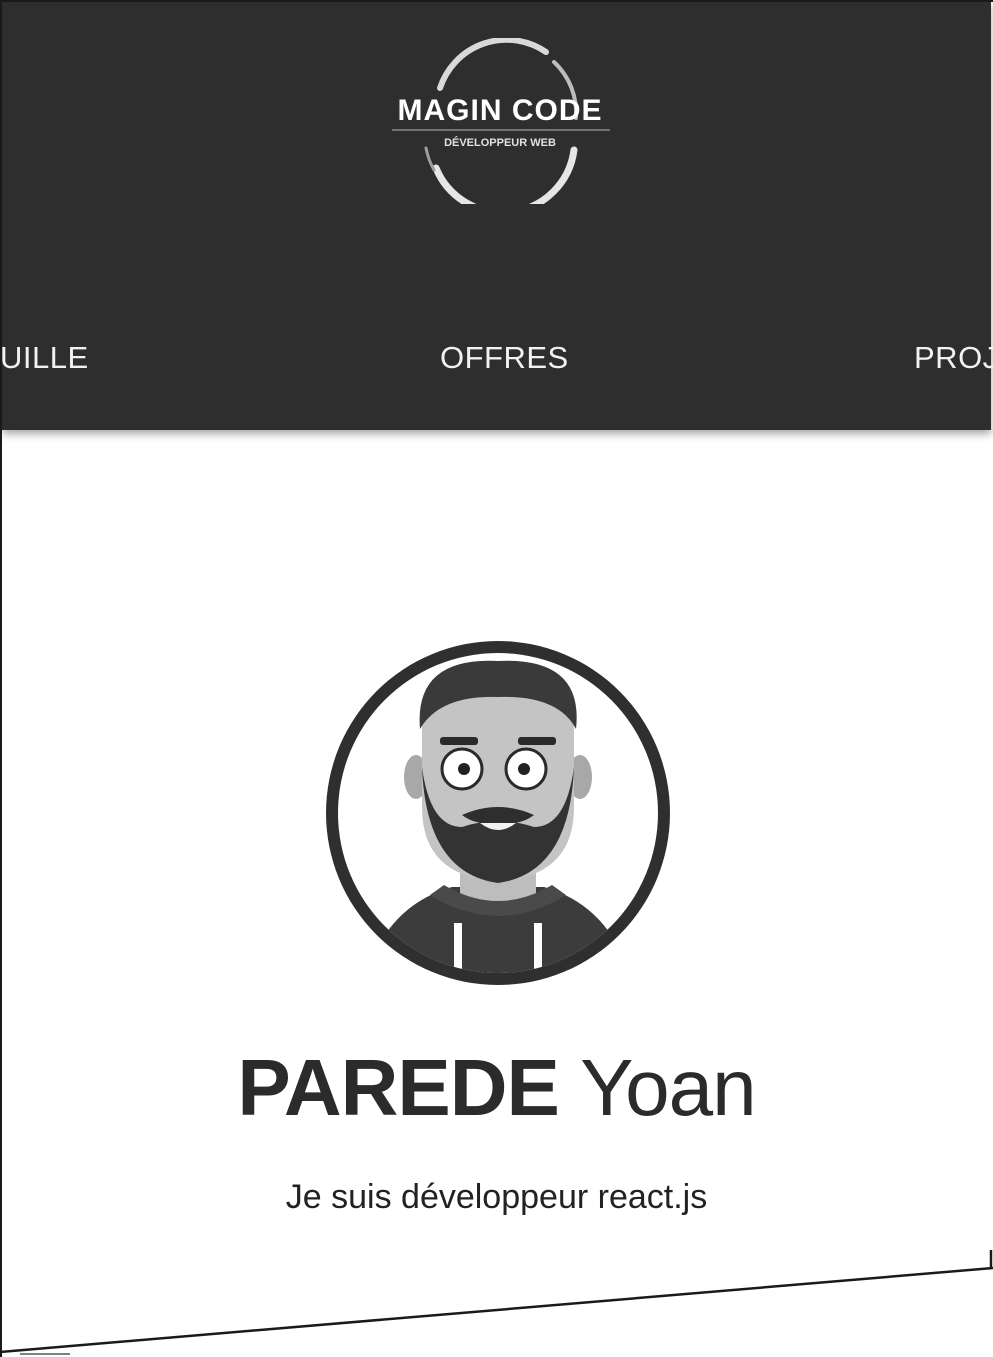 The width and height of the screenshot is (993, 1357). Describe the element at coordinates (496, 1197) in the screenshot. I see `profile-tagline: Je suis développeur react.js` at that location.